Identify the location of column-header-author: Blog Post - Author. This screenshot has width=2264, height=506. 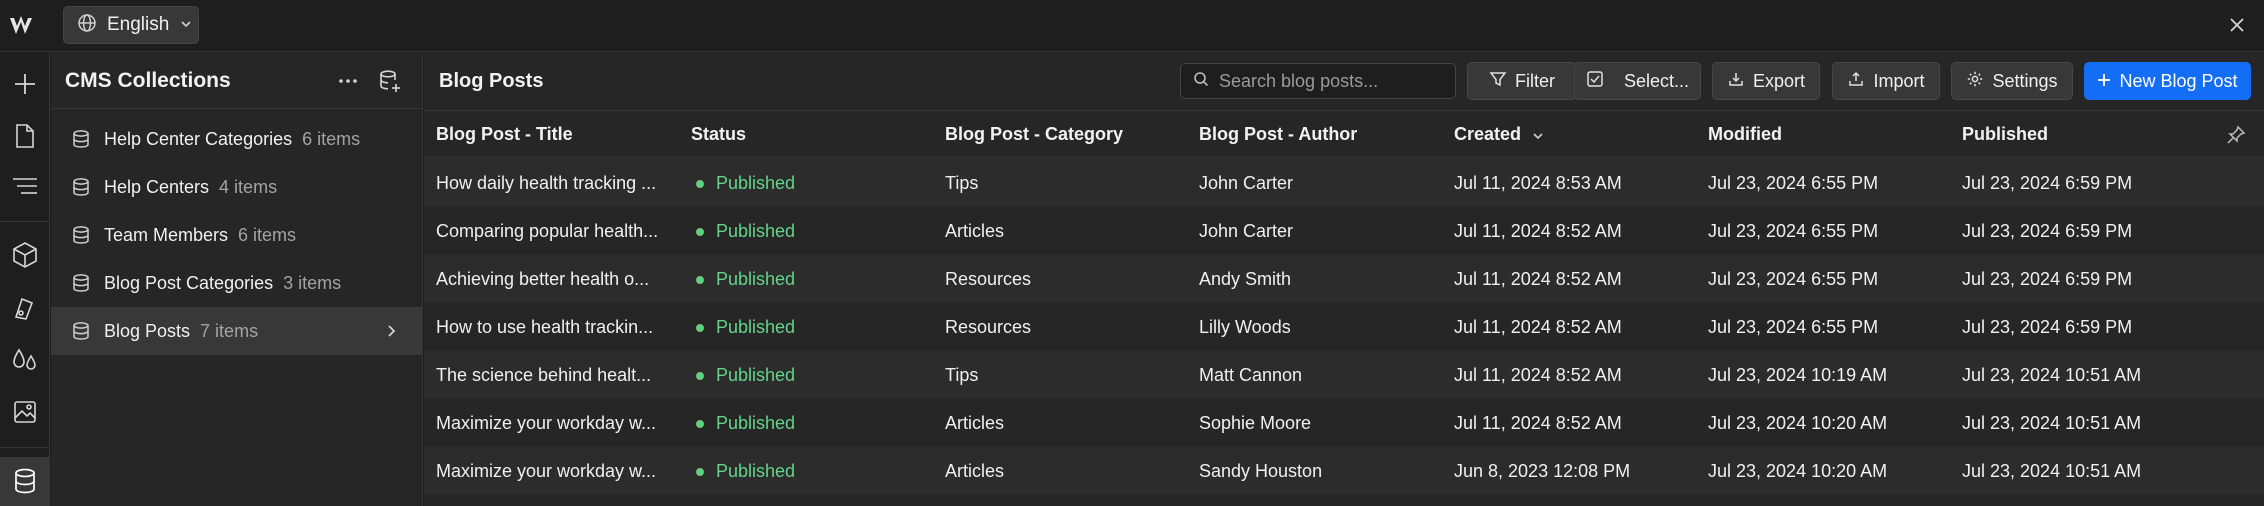
(1278, 134).